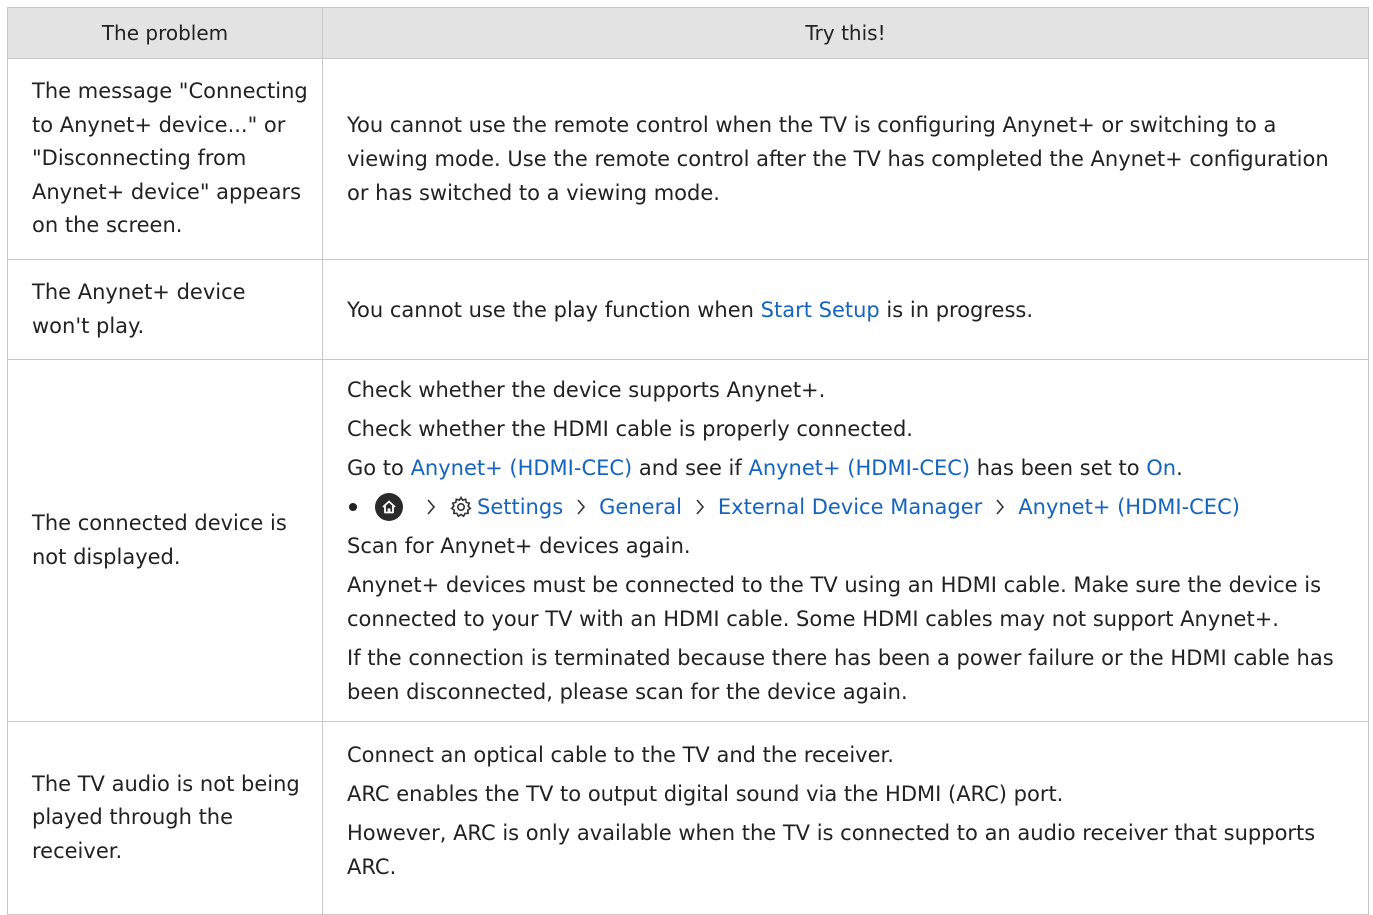 This screenshot has height=915, width=1373. I want to click on text-fragment: ., so click(1179, 467).